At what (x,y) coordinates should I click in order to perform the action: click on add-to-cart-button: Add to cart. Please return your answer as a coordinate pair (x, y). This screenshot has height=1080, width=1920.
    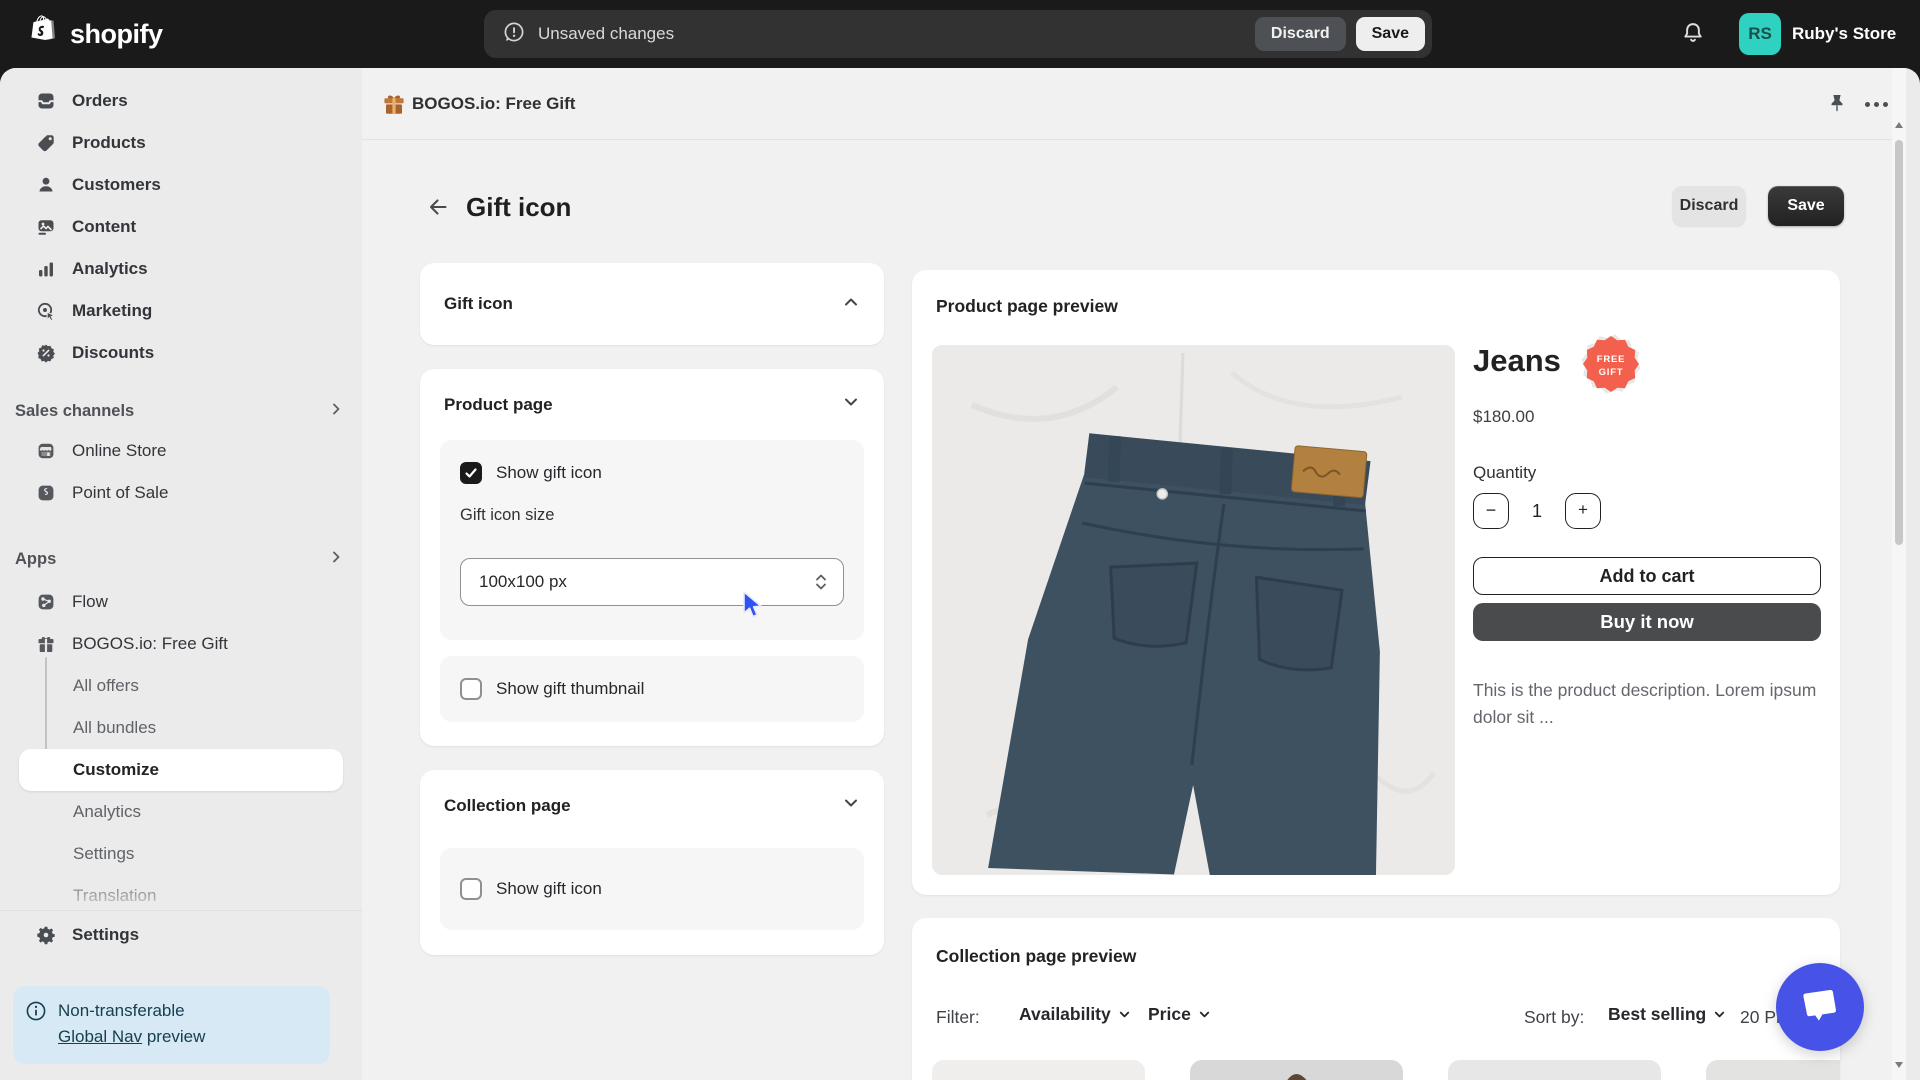
    Looking at the image, I should click on (1647, 576).